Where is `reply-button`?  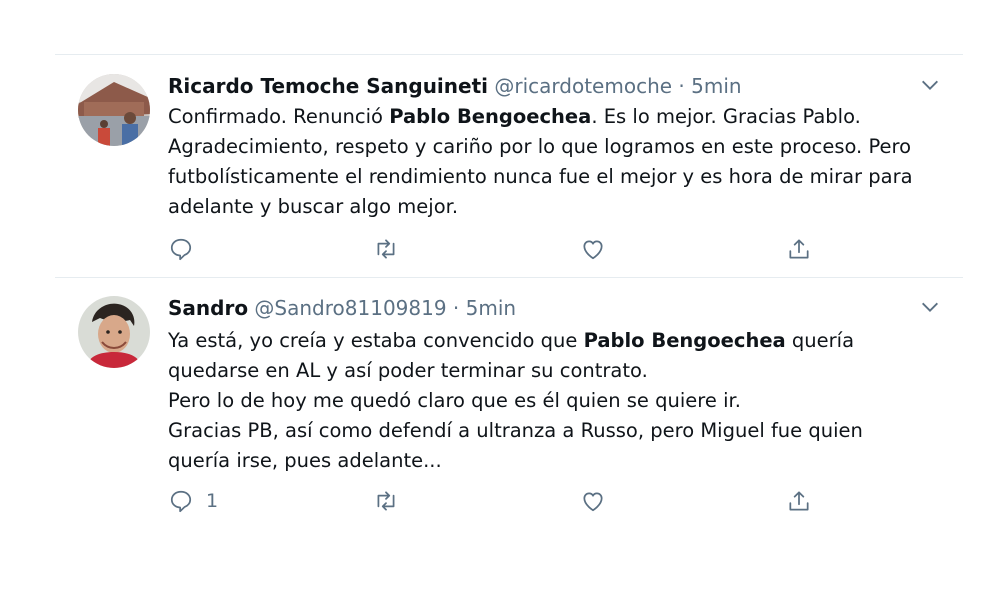
reply-button is located at coordinates (181, 249).